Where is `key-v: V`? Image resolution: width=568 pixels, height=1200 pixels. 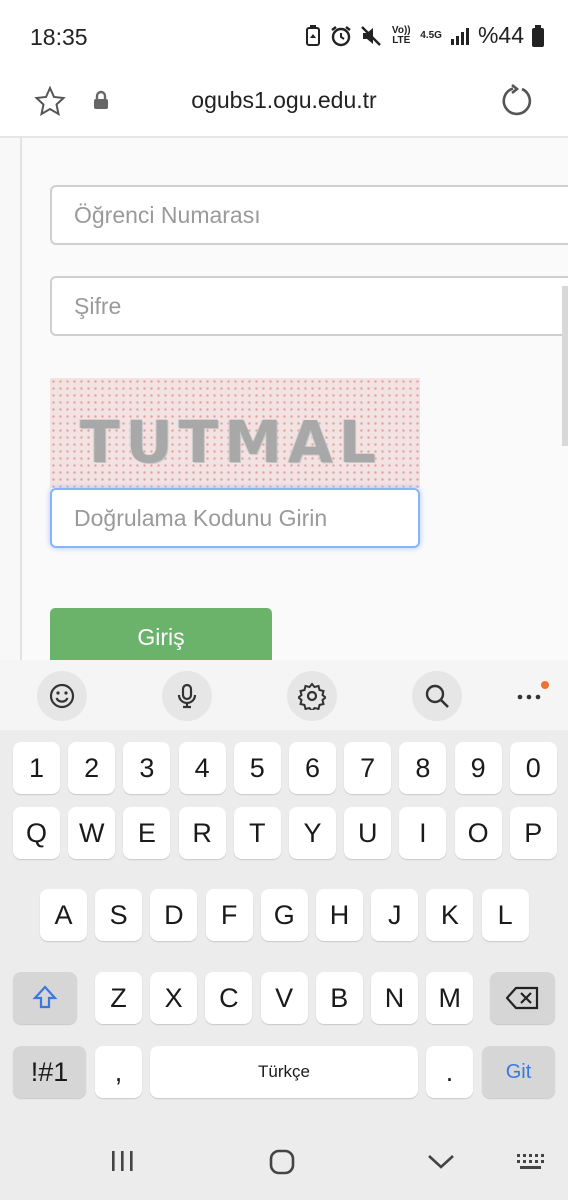 key-v: V is located at coordinates (284, 998).